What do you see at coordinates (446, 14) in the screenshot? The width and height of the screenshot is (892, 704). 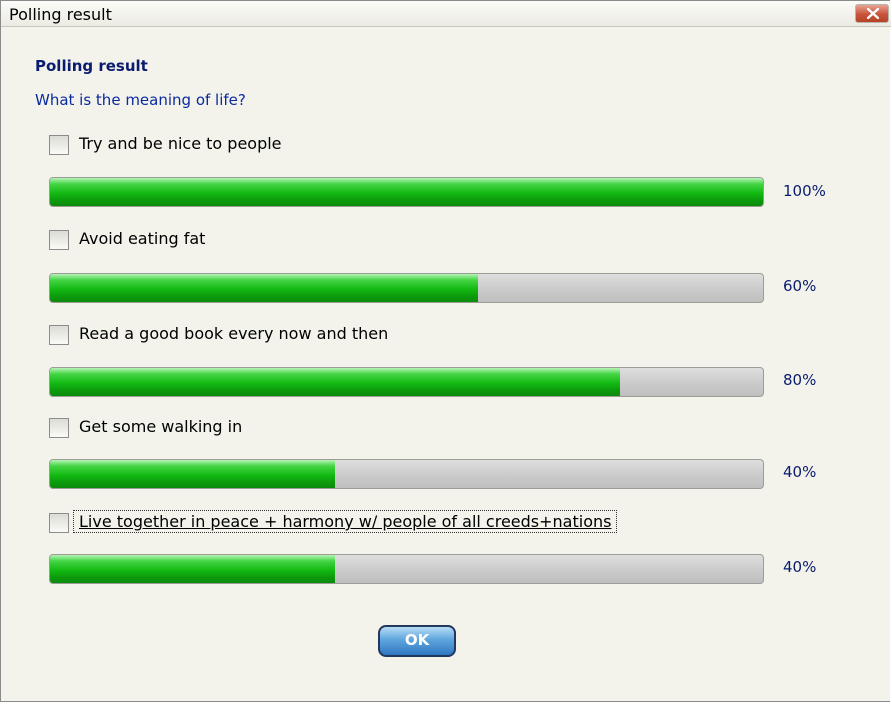 I see `title-bar: Polling result` at bounding box center [446, 14].